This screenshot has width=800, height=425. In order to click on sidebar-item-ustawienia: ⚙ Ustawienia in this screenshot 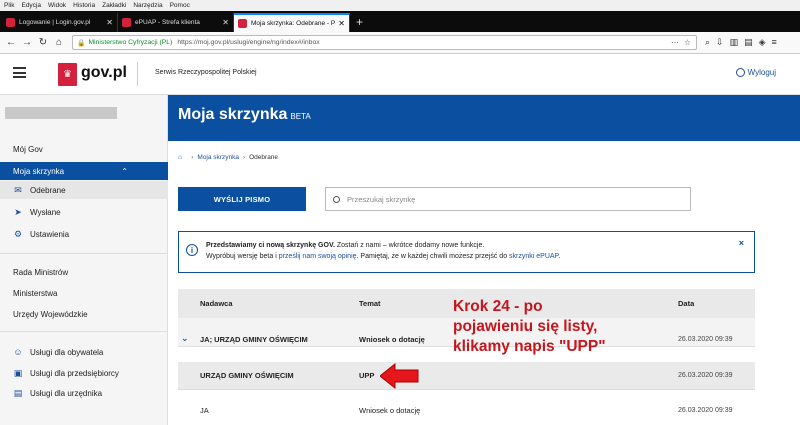, I will do `click(84, 234)`.